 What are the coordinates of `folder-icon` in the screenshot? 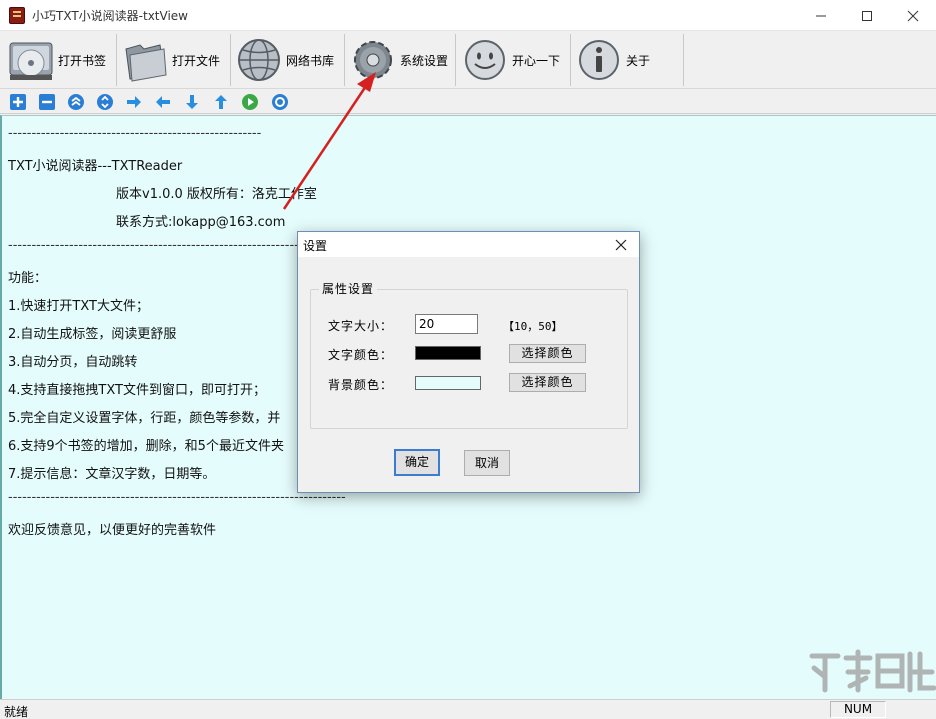 It's located at (146, 63).